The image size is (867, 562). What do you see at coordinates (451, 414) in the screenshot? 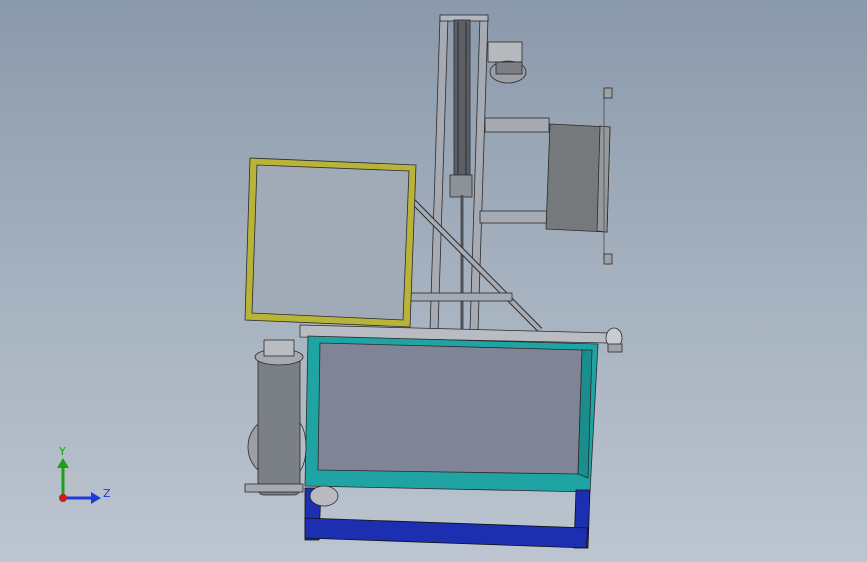
I see `main-body` at bounding box center [451, 414].